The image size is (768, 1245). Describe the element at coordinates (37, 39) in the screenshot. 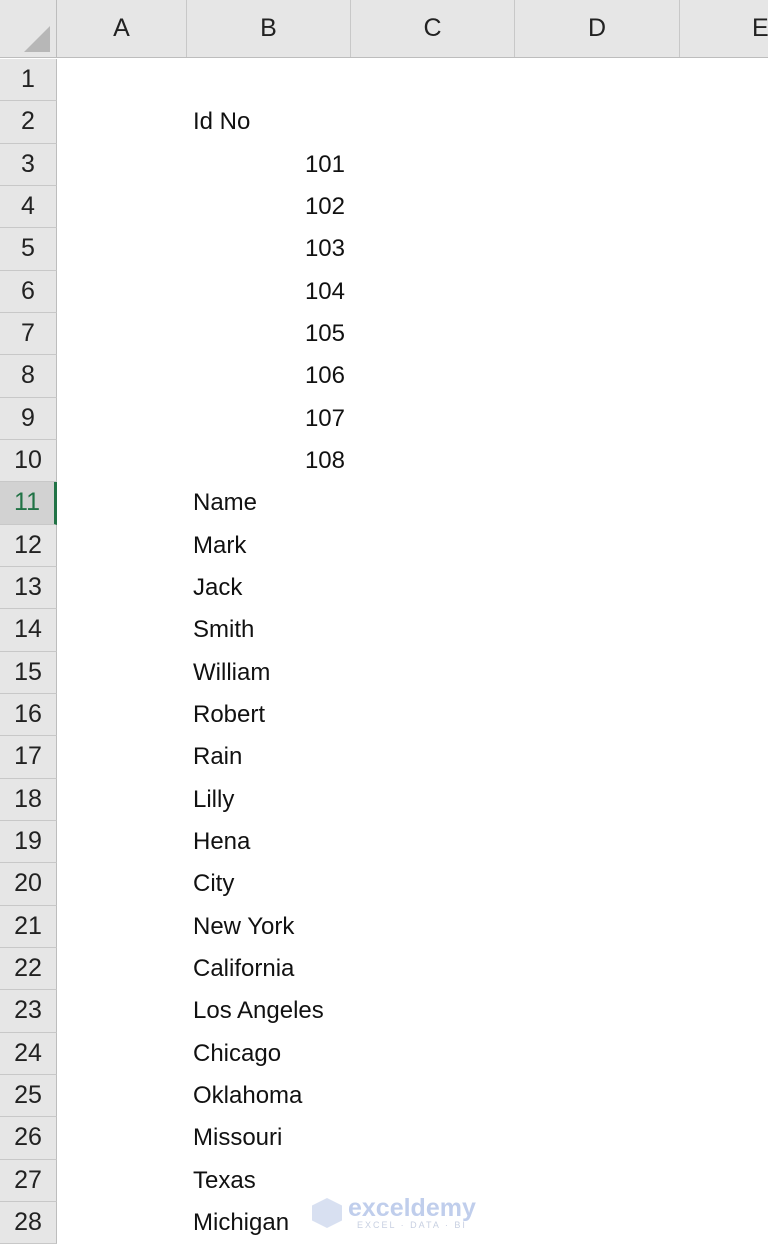

I see `select-all-triangle-icon` at that location.